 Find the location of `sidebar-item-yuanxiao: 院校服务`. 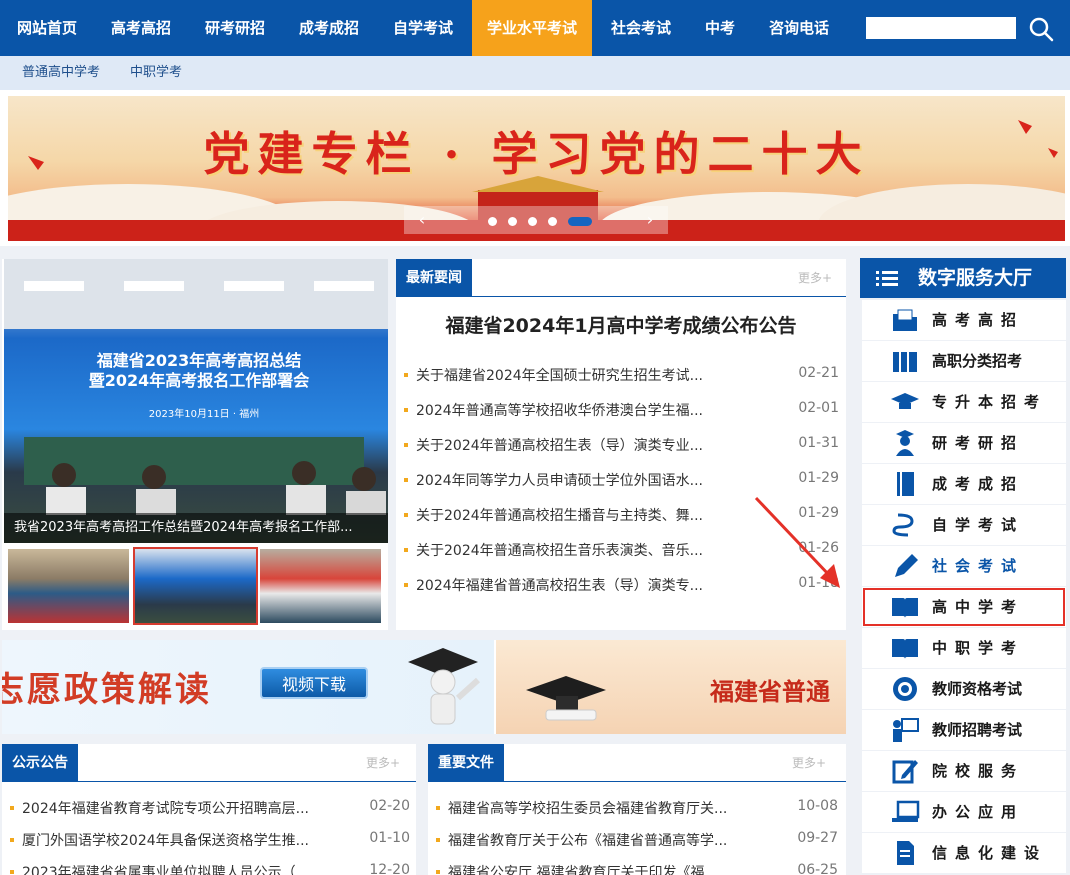

sidebar-item-yuanxiao: 院校服务 is located at coordinates (964, 771).